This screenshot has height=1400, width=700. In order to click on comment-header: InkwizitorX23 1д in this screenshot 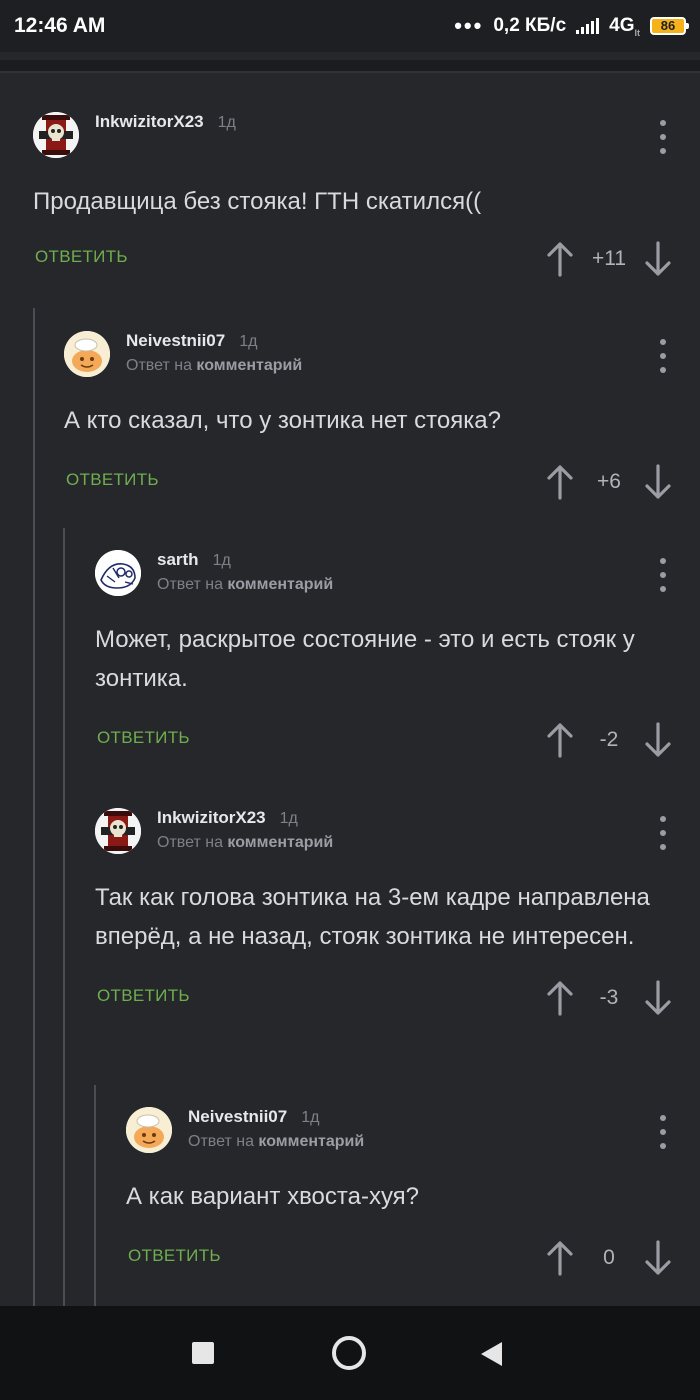, I will do `click(366, 137)`.